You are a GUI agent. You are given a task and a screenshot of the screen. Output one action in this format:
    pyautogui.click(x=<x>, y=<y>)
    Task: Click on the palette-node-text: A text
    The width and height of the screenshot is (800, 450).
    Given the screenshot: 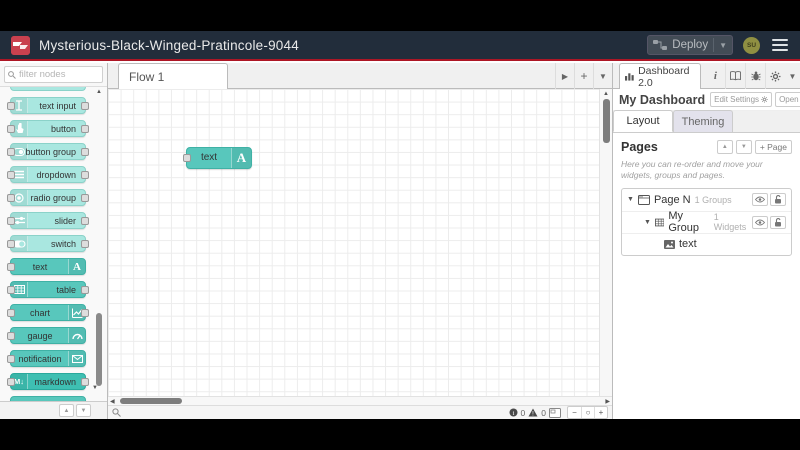 What is the action you would take?
    pyautogui.click(x=46, y=266)
    